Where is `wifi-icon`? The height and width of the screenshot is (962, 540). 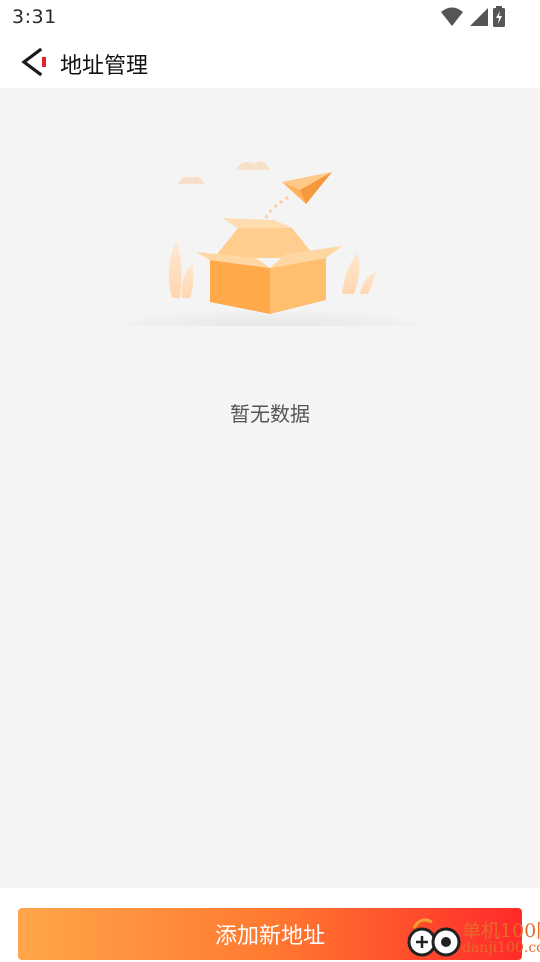 wifi-icon is located at coordinates (452, 16).